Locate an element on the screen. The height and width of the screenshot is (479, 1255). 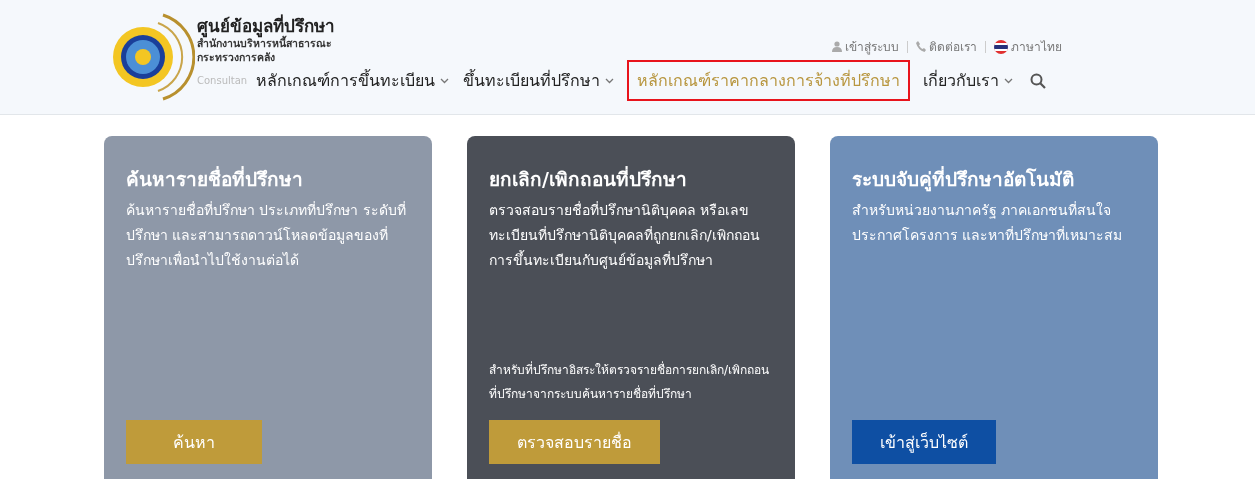
card-button: ตรวจสอบรายชื่อ is located at coordinates (574, 442).